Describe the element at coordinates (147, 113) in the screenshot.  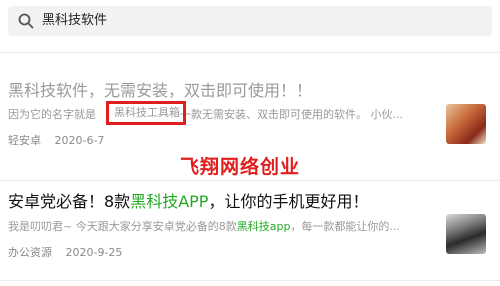
I see `boxed-keyword: 黑科技工具箱` at that location.